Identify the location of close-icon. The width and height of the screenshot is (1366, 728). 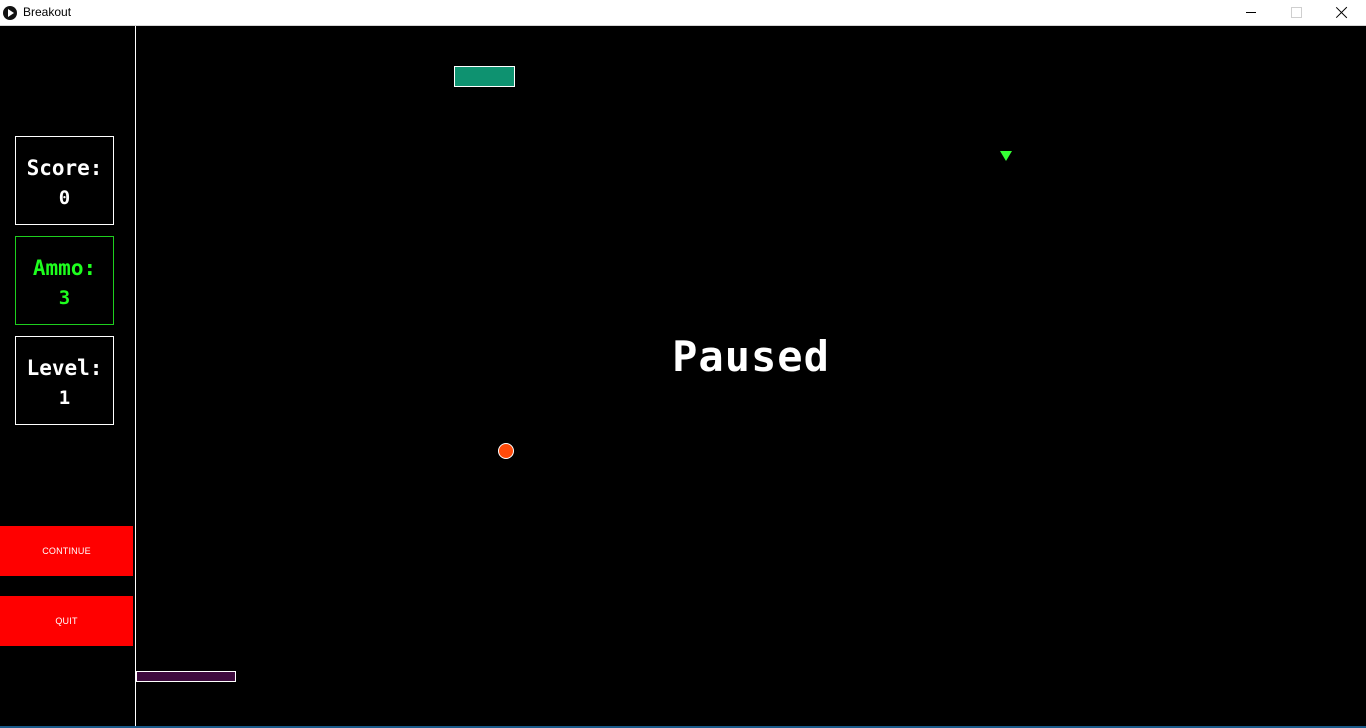
(1342, 12).